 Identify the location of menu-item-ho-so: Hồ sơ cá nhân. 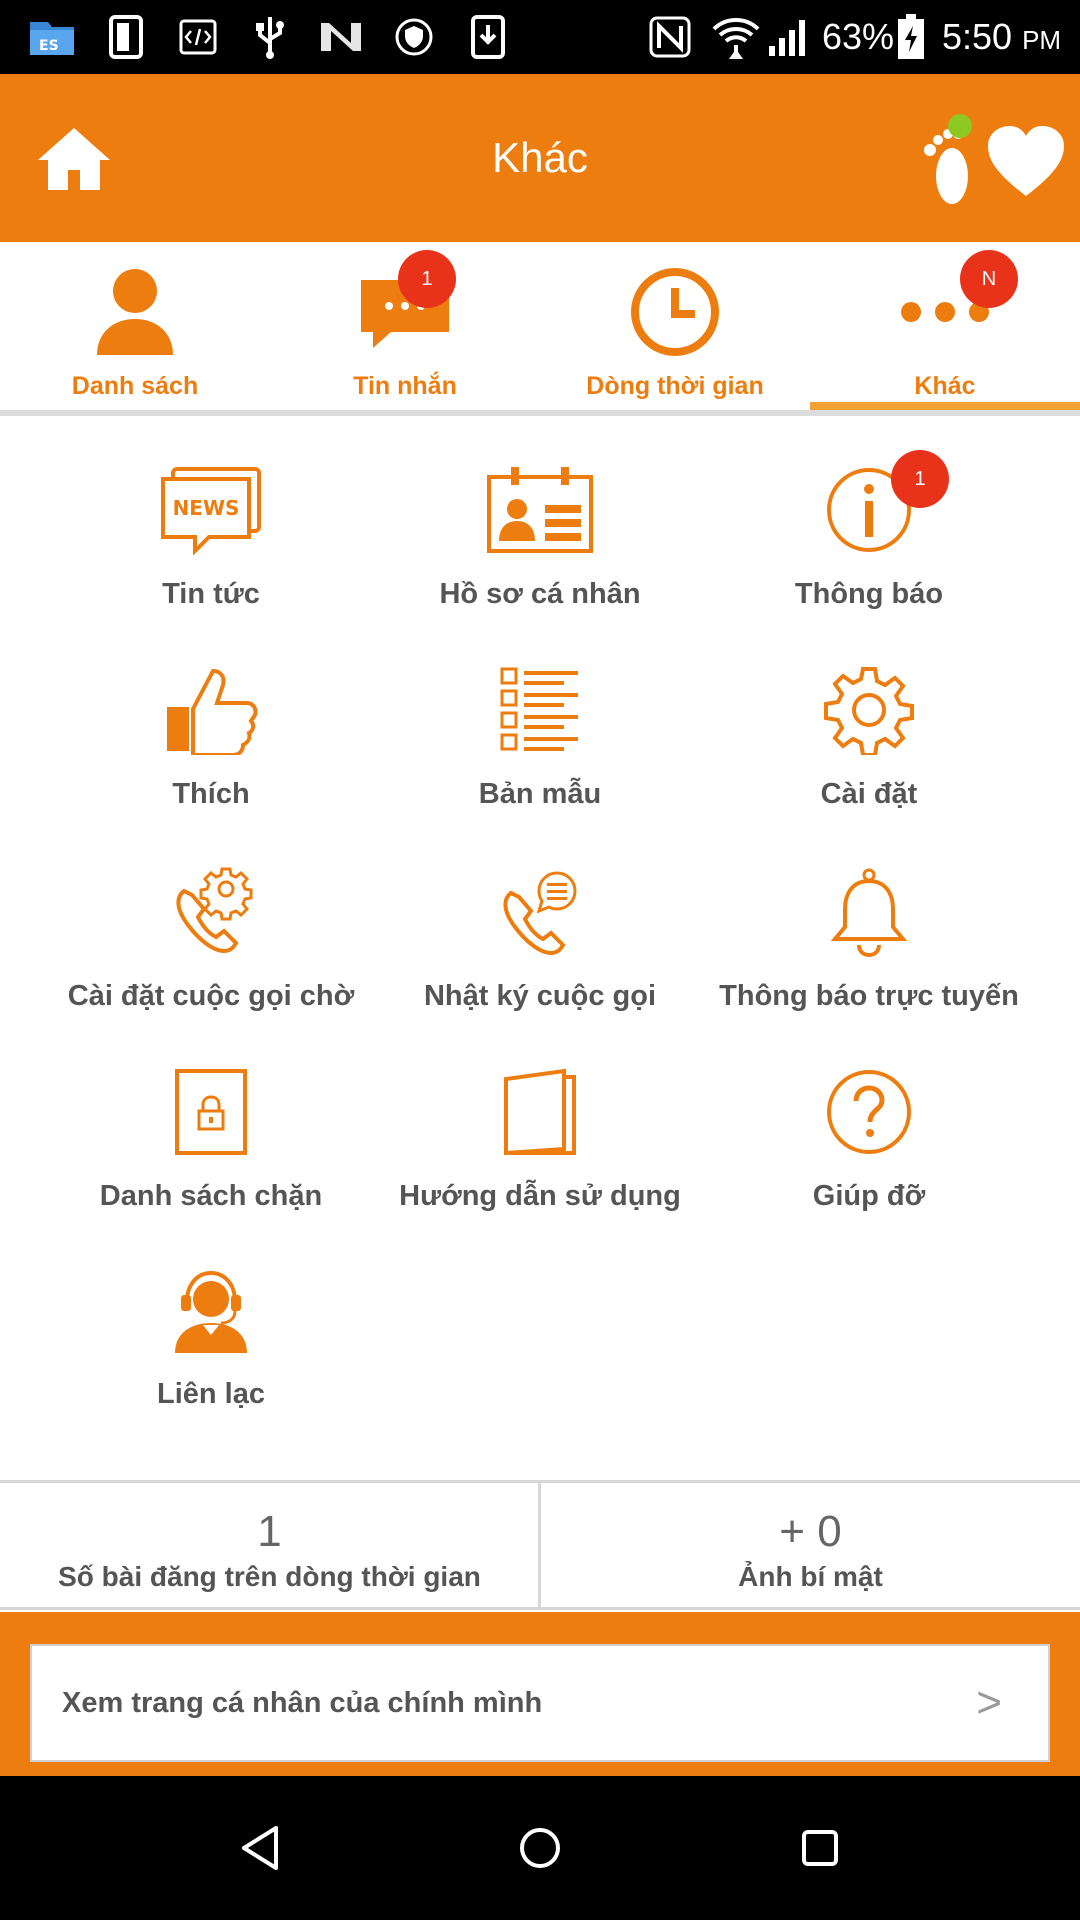
(540, 545).